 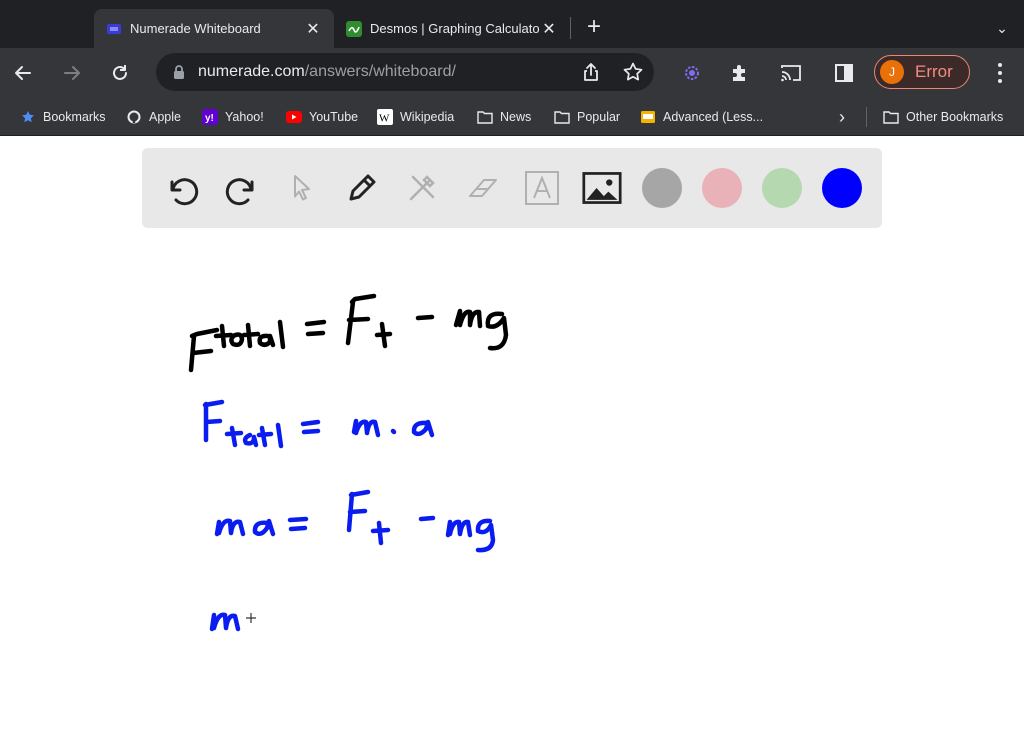 I want to click on youtube-icon, so click(x=294, y=117).